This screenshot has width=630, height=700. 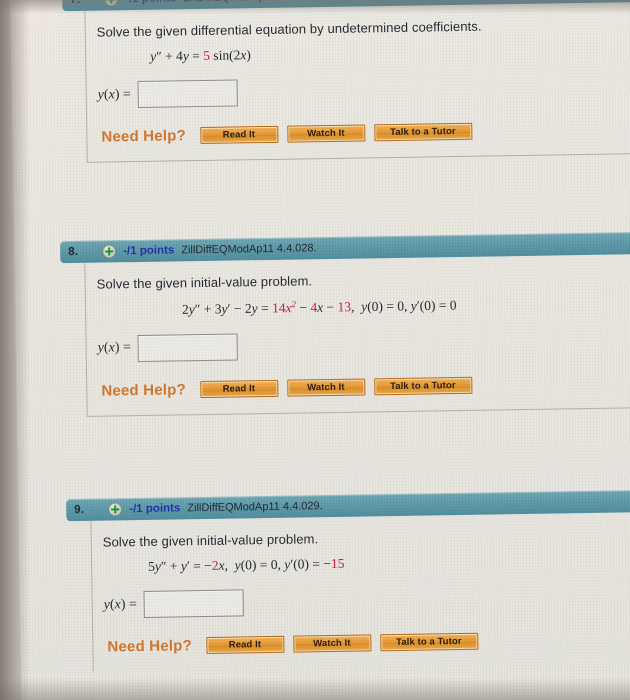 What do you see at coordinates (255, 507) in the screenshot?
I see `question-code: ZillDiffEQModAp11 4.4.029.` at bounding box center [255, 507].